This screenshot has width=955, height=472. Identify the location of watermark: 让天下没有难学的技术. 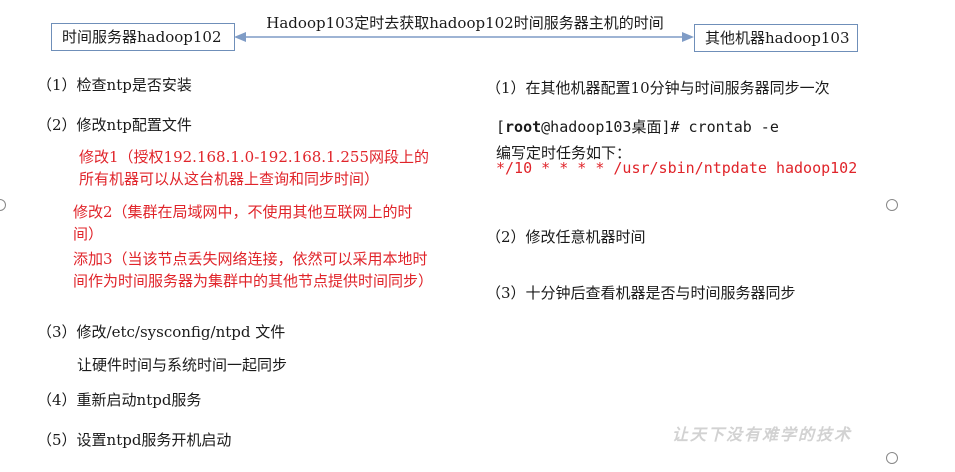
(762, 434).